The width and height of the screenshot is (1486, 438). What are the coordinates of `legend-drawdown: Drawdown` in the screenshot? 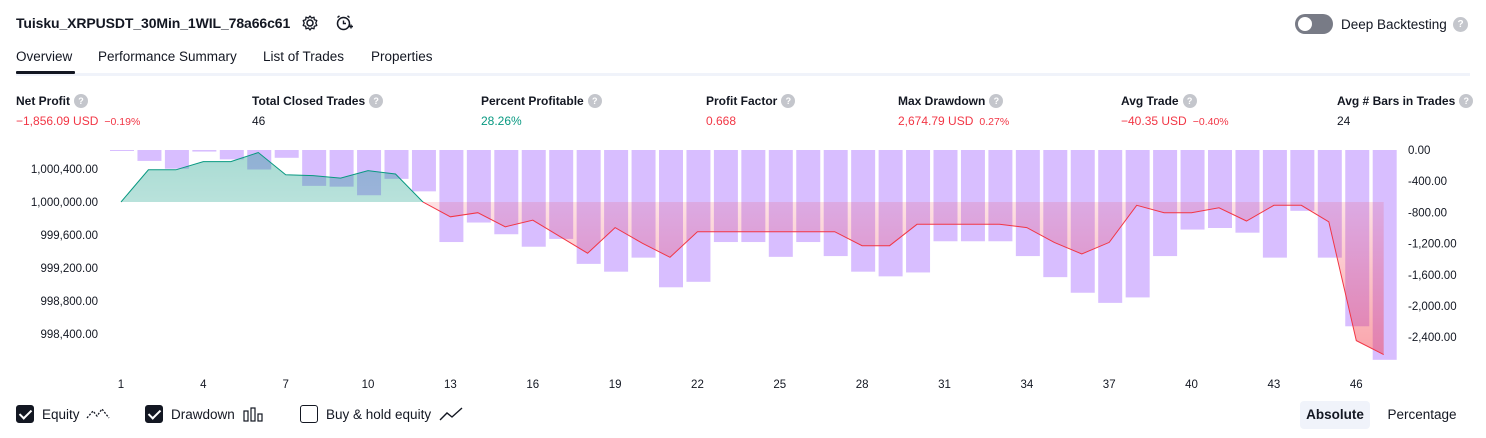 It's located at (205, 414).